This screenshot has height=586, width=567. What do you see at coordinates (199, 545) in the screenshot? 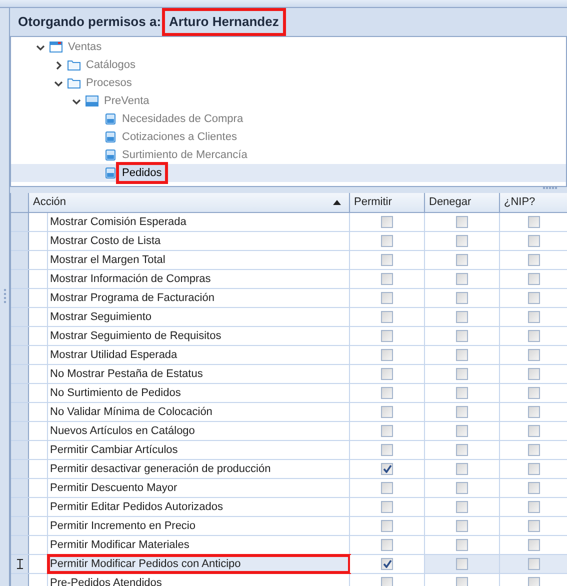
I see `table-cell: Permitir Modificar Materiales` at bounding box center [199, 545].